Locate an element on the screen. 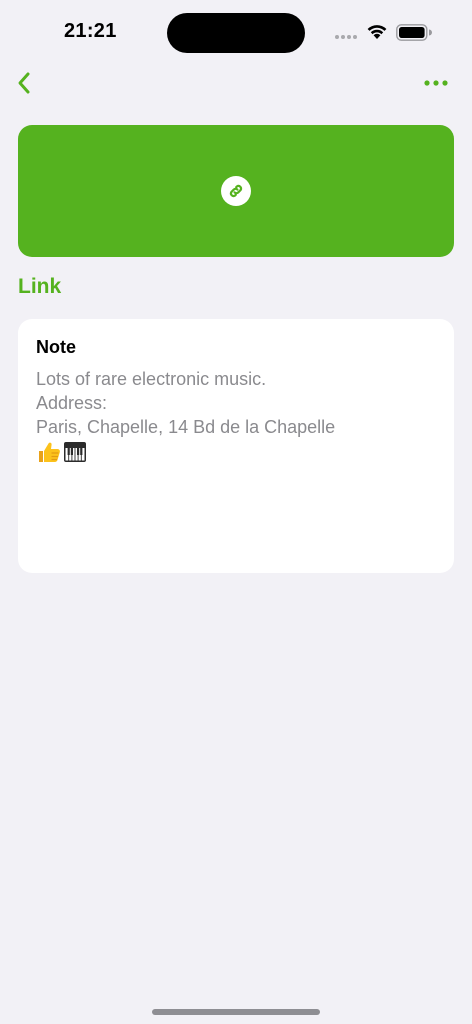 The width and height of the screenshot is (472, 1024). piano-keys-icon is located at coordinates (75, 452).